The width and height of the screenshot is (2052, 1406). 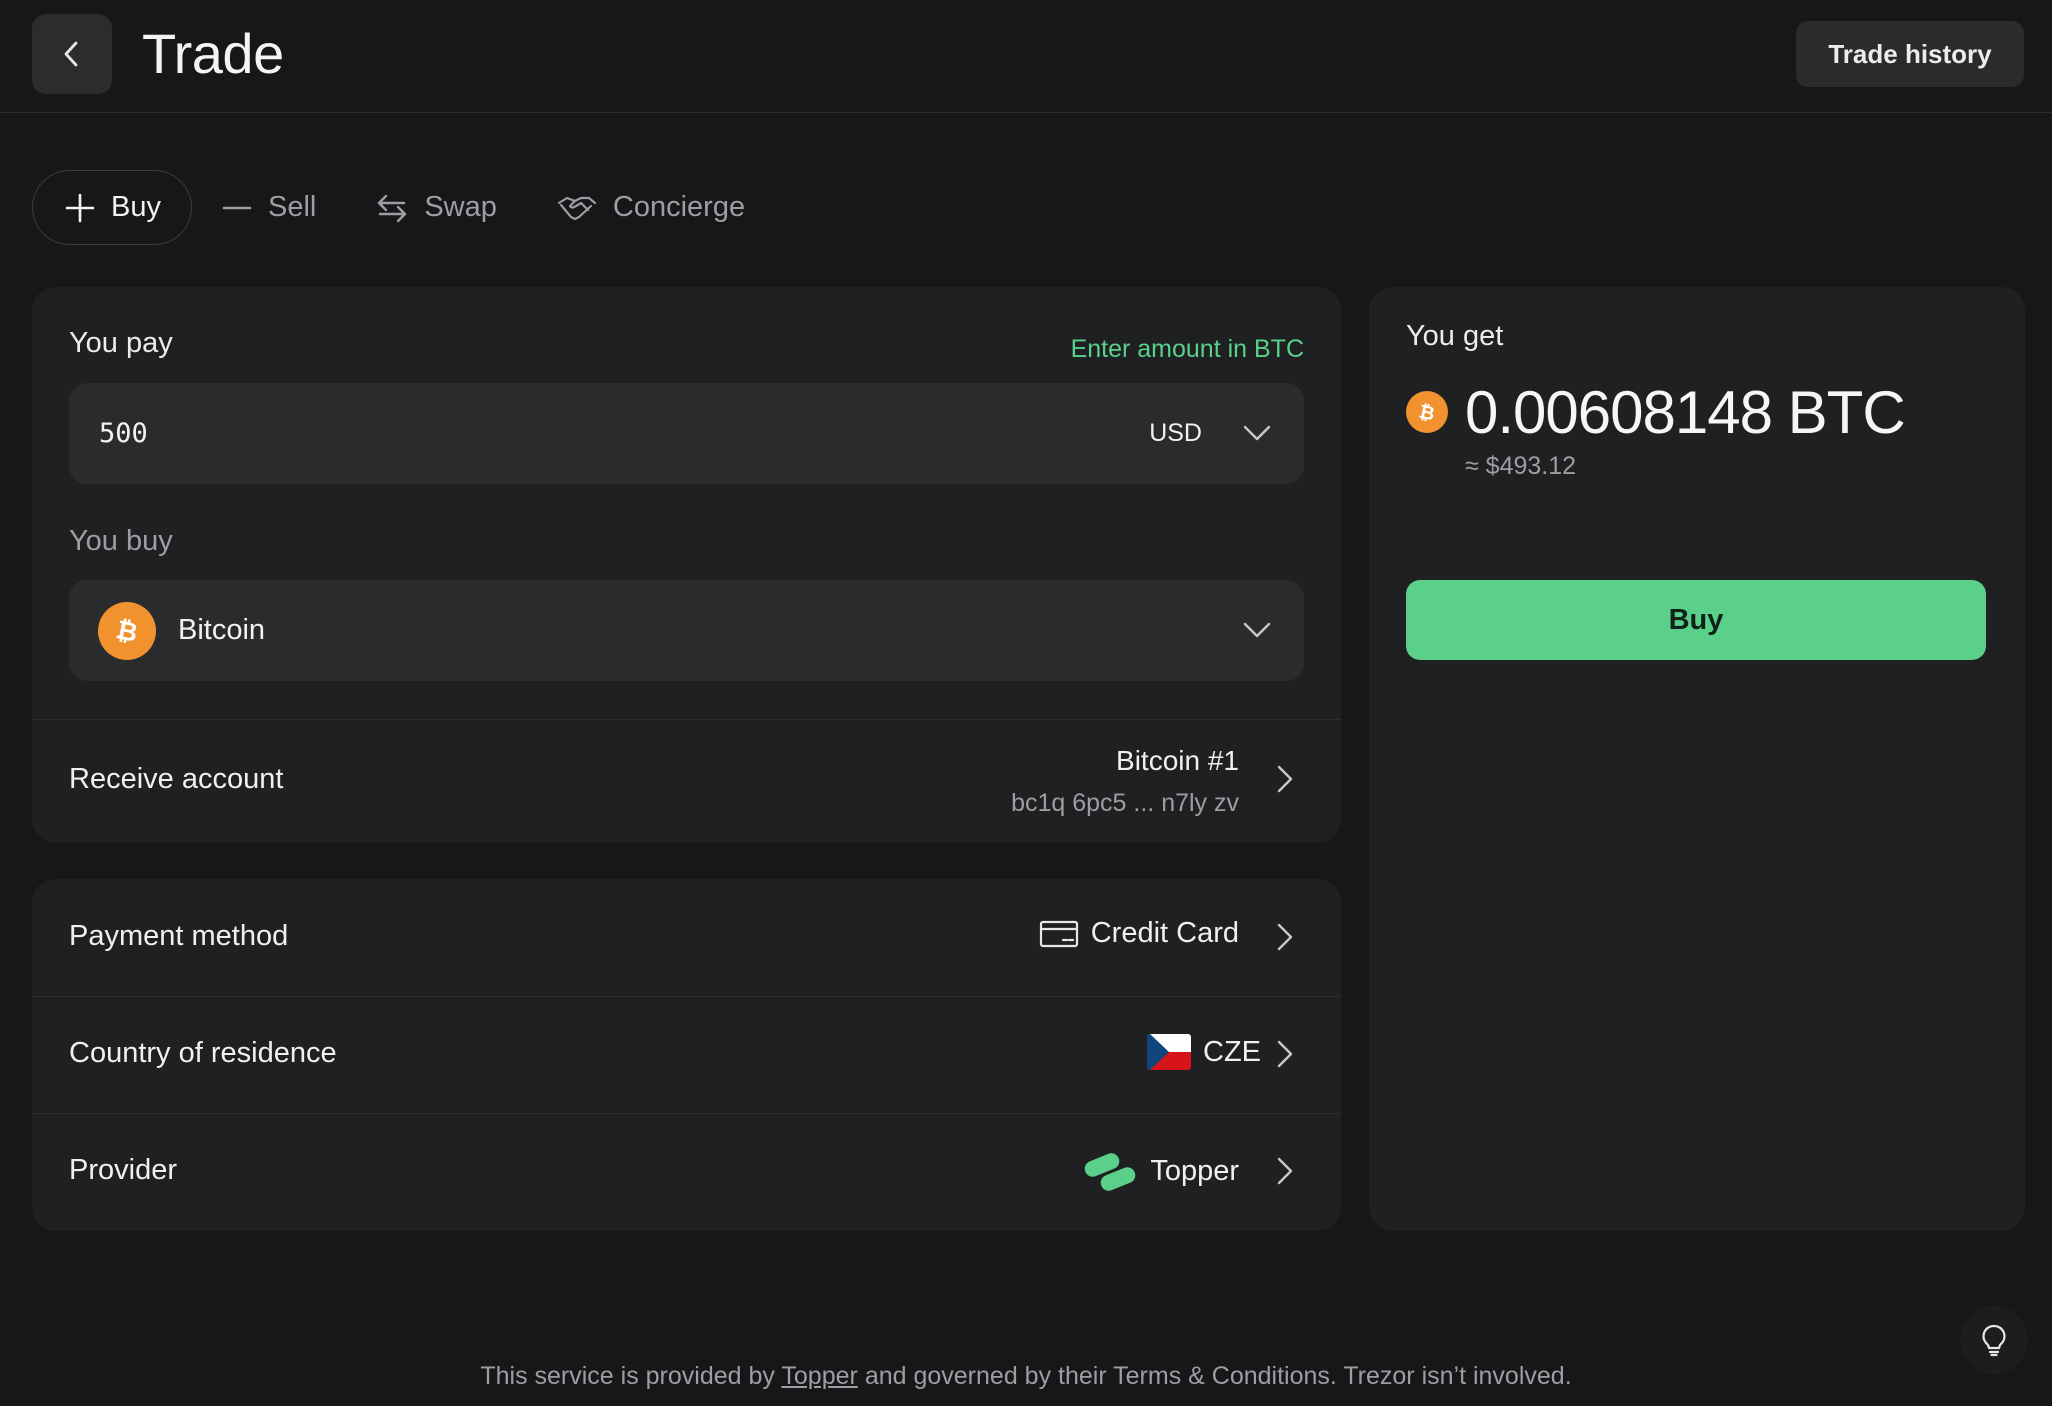 I want to click on chevron-left-icon, so click(x=71, y=54).